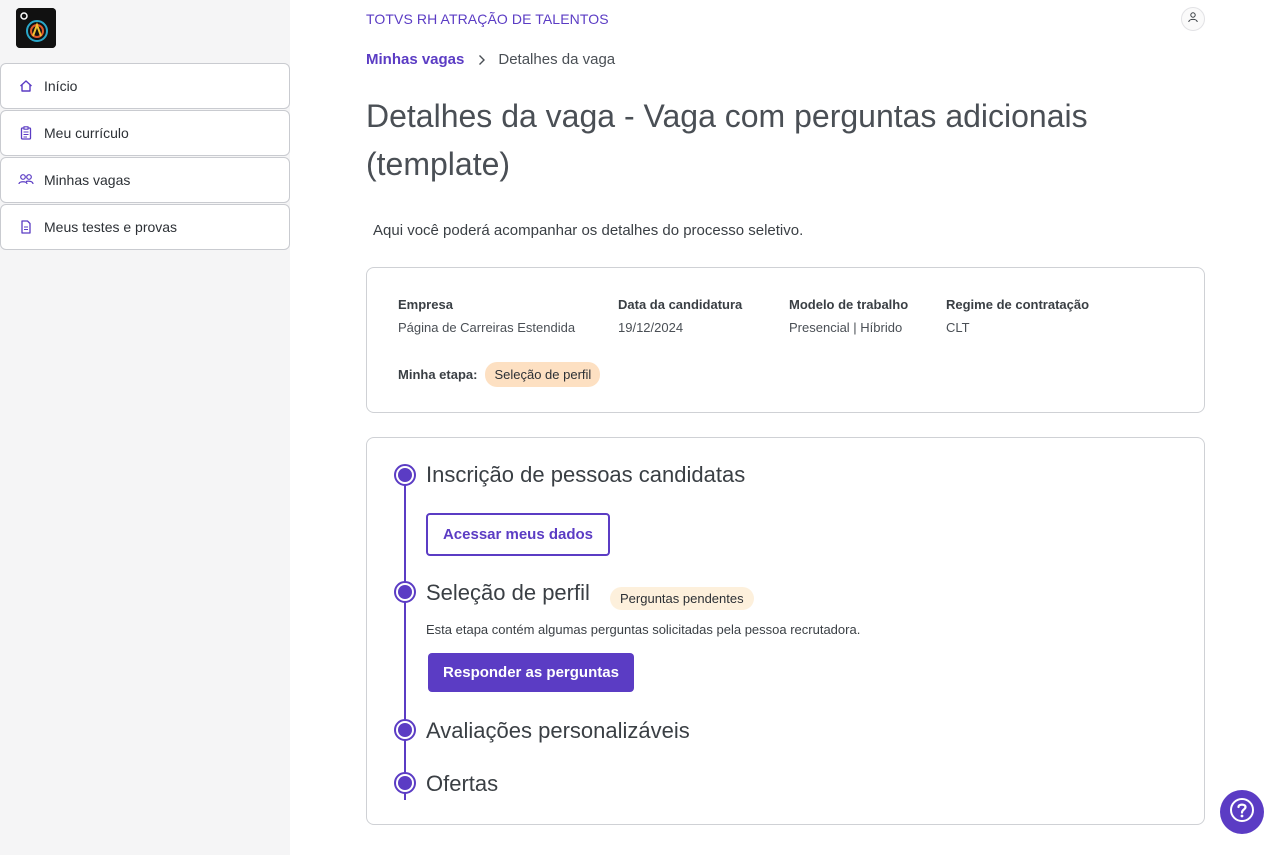 The image size is (1280, 855). I want to click on answer-questions-button: Responder as perguntas, so click(531, 672).